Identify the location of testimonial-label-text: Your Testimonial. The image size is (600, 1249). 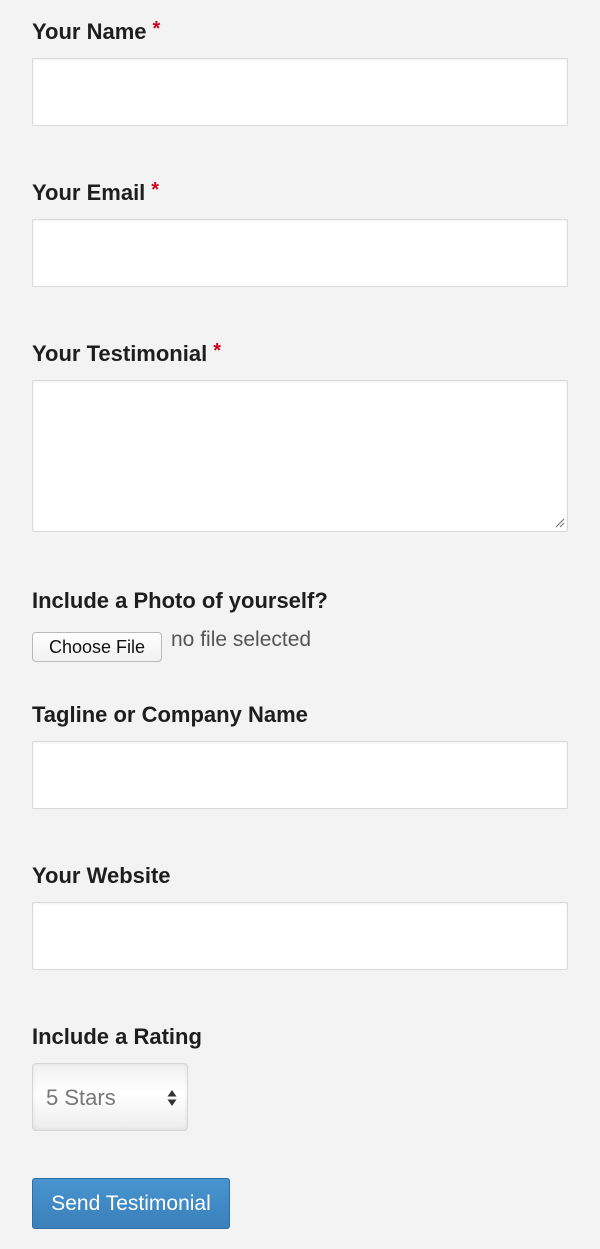
(120, 353).